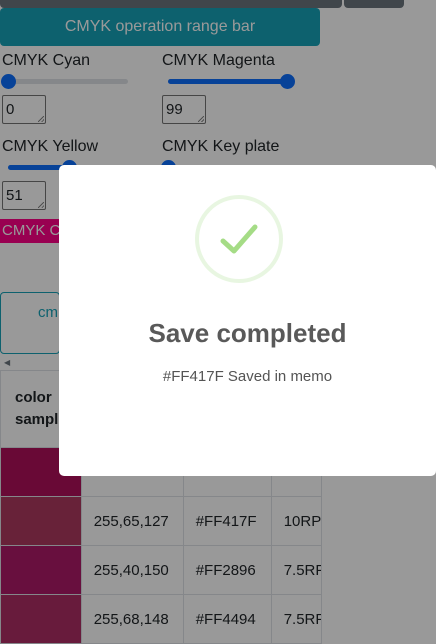 This screenshot has height=644, width=436. Describe the element at coordinates (247, 333) in the screenshot. I see `dialog-title: Save completed` at that location.